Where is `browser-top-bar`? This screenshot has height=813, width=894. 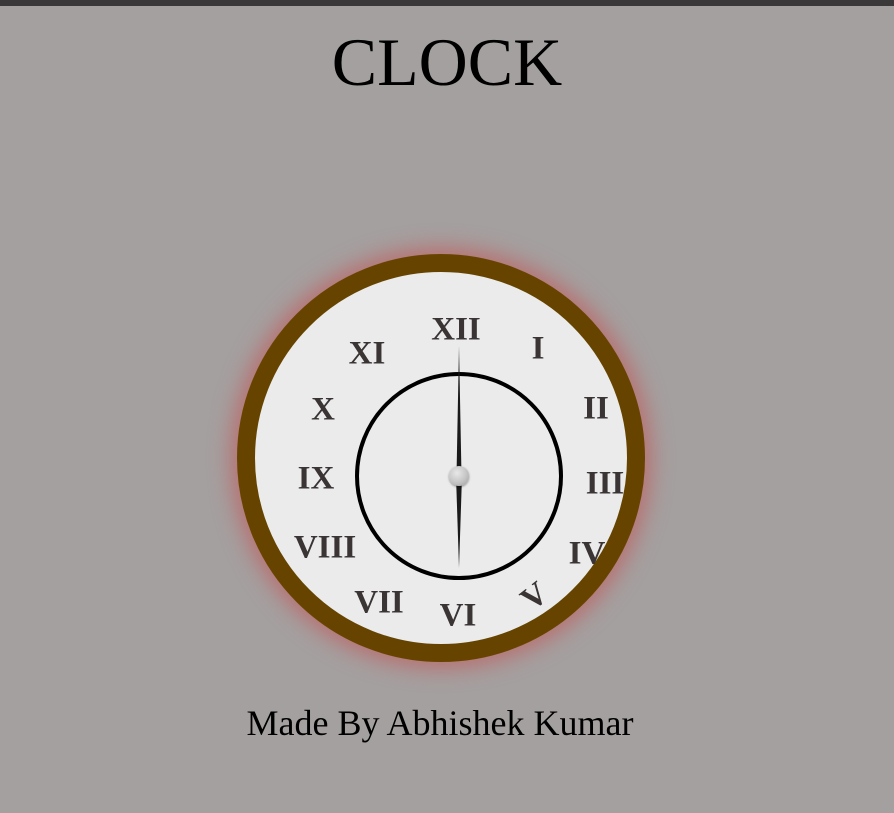
browser-top-bar is located at coordinates (447, 3).